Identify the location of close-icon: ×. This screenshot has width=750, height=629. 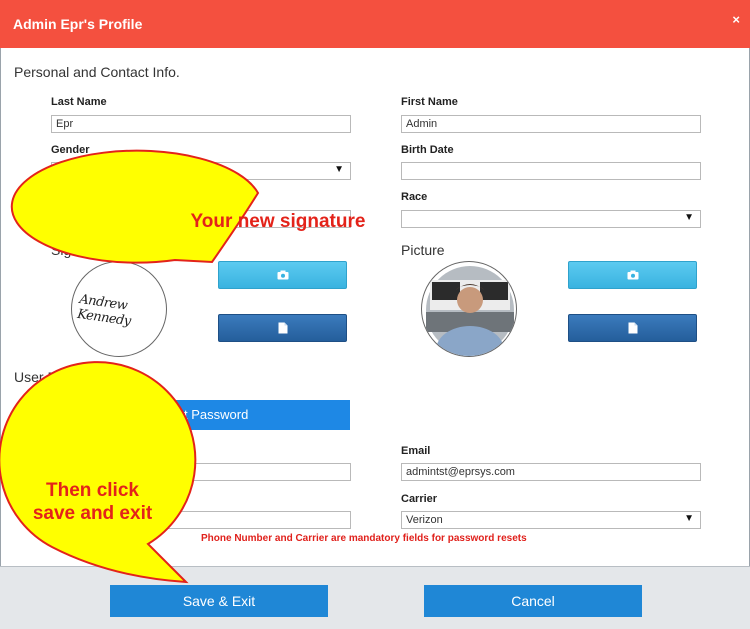
(736, 19).